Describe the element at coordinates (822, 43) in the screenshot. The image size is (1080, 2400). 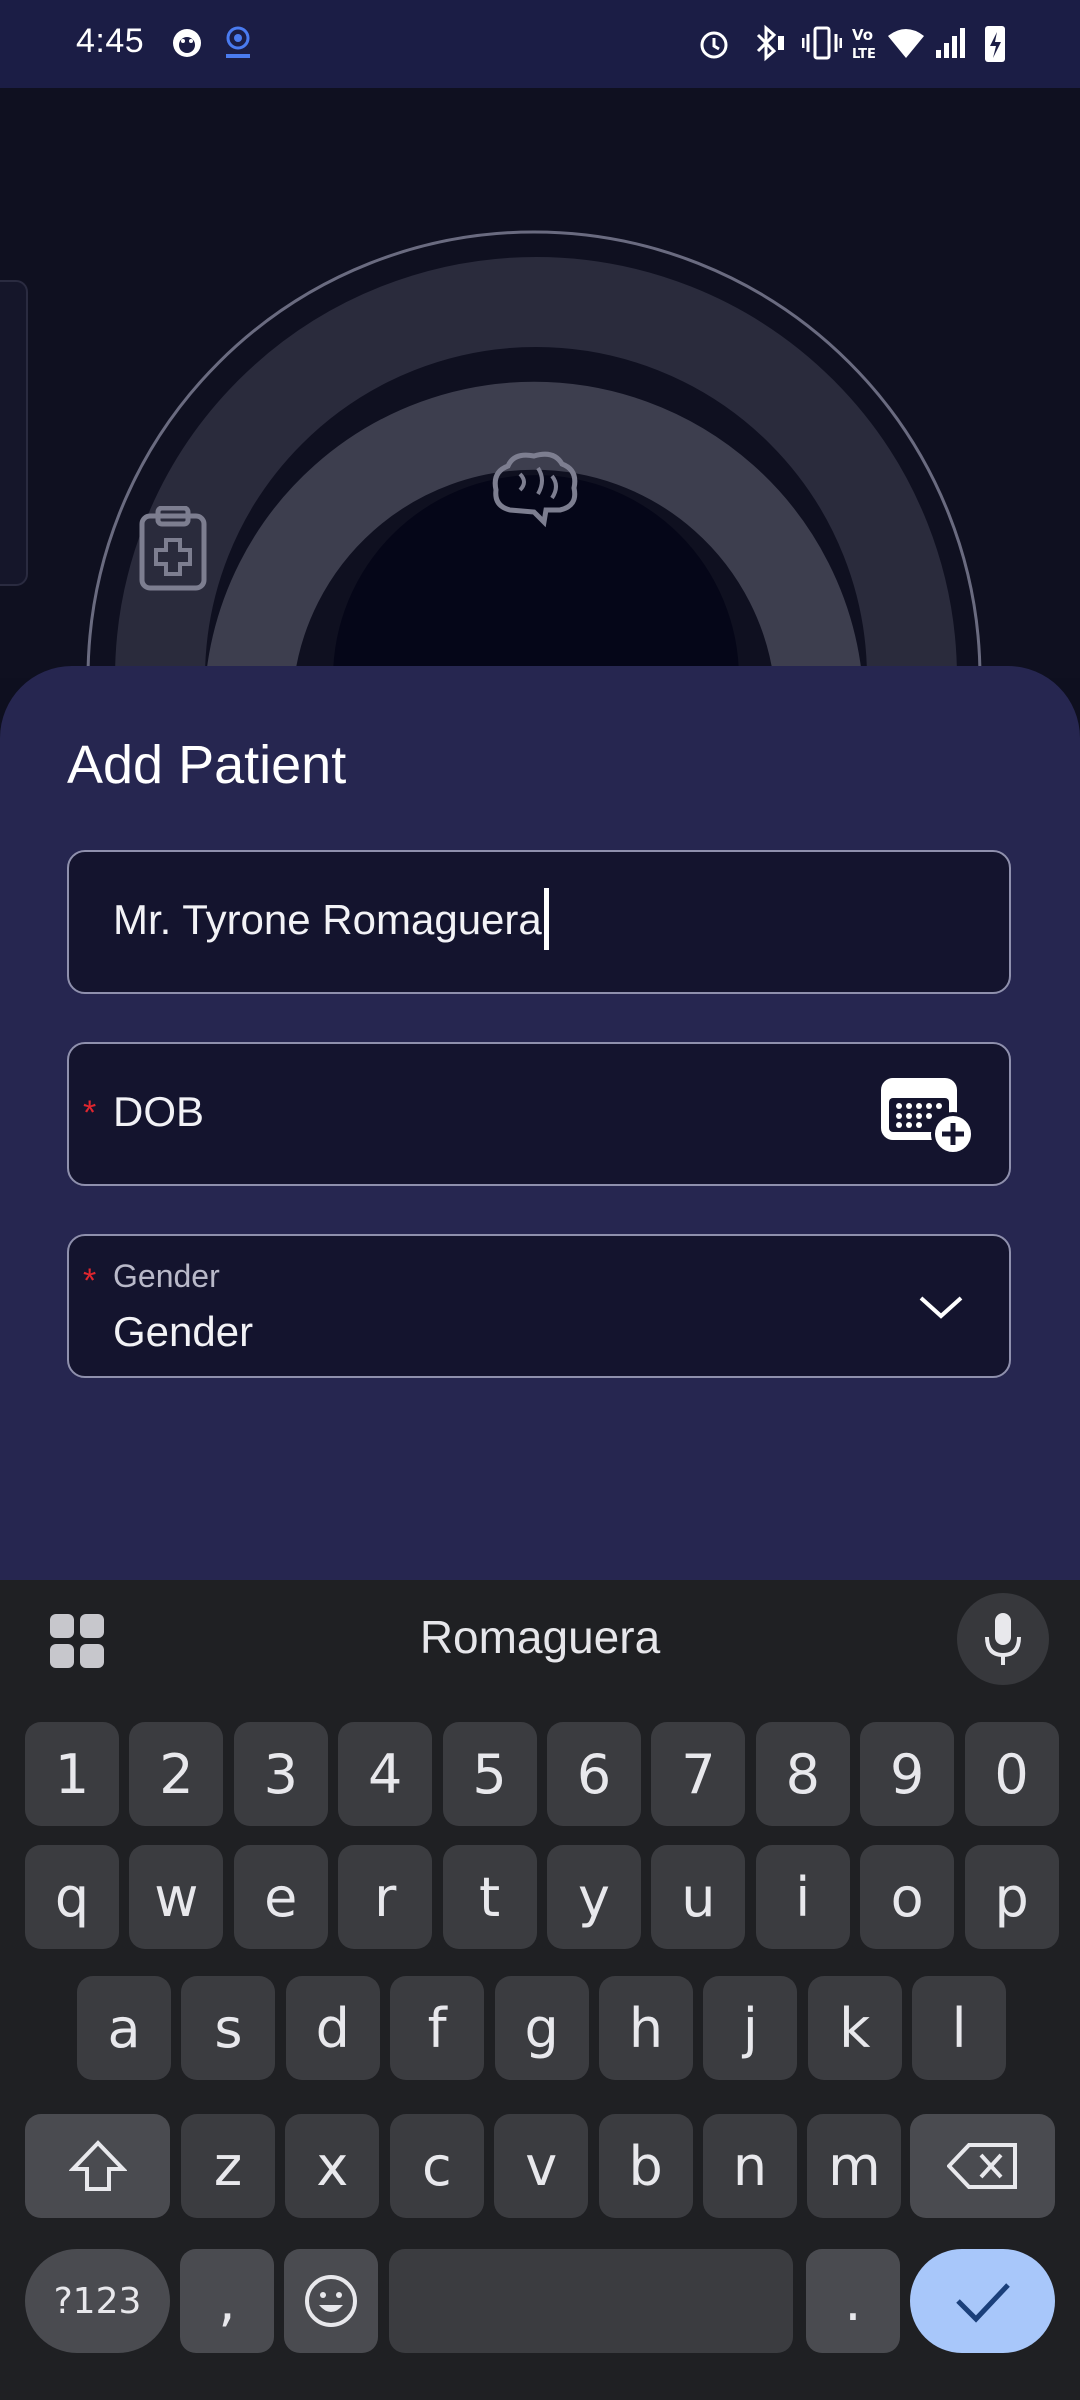
I see `vibrate-icon` at that location.